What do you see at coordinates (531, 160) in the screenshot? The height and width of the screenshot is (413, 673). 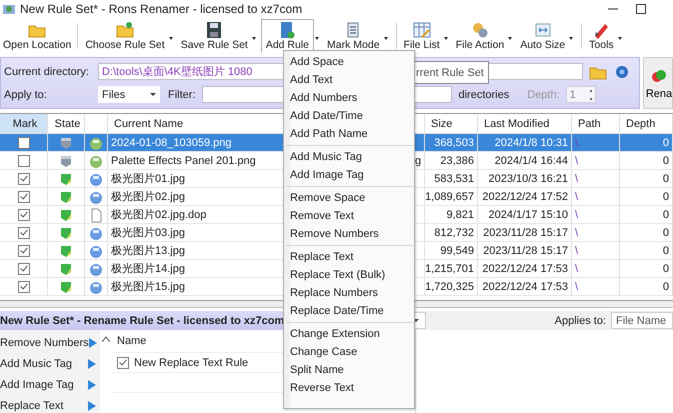 I see `table-cell: 2024/1/4 16:44` at bounding box center [531, 160].